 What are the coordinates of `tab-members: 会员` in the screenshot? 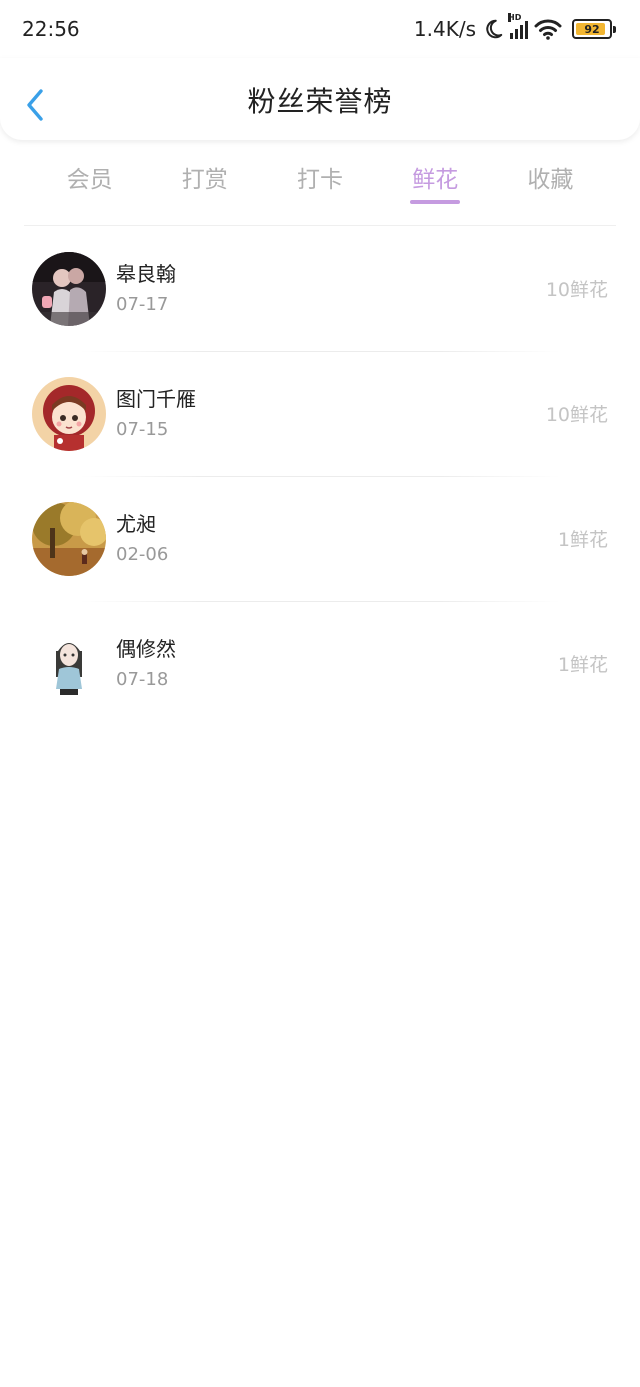 It's located at (89, 180).